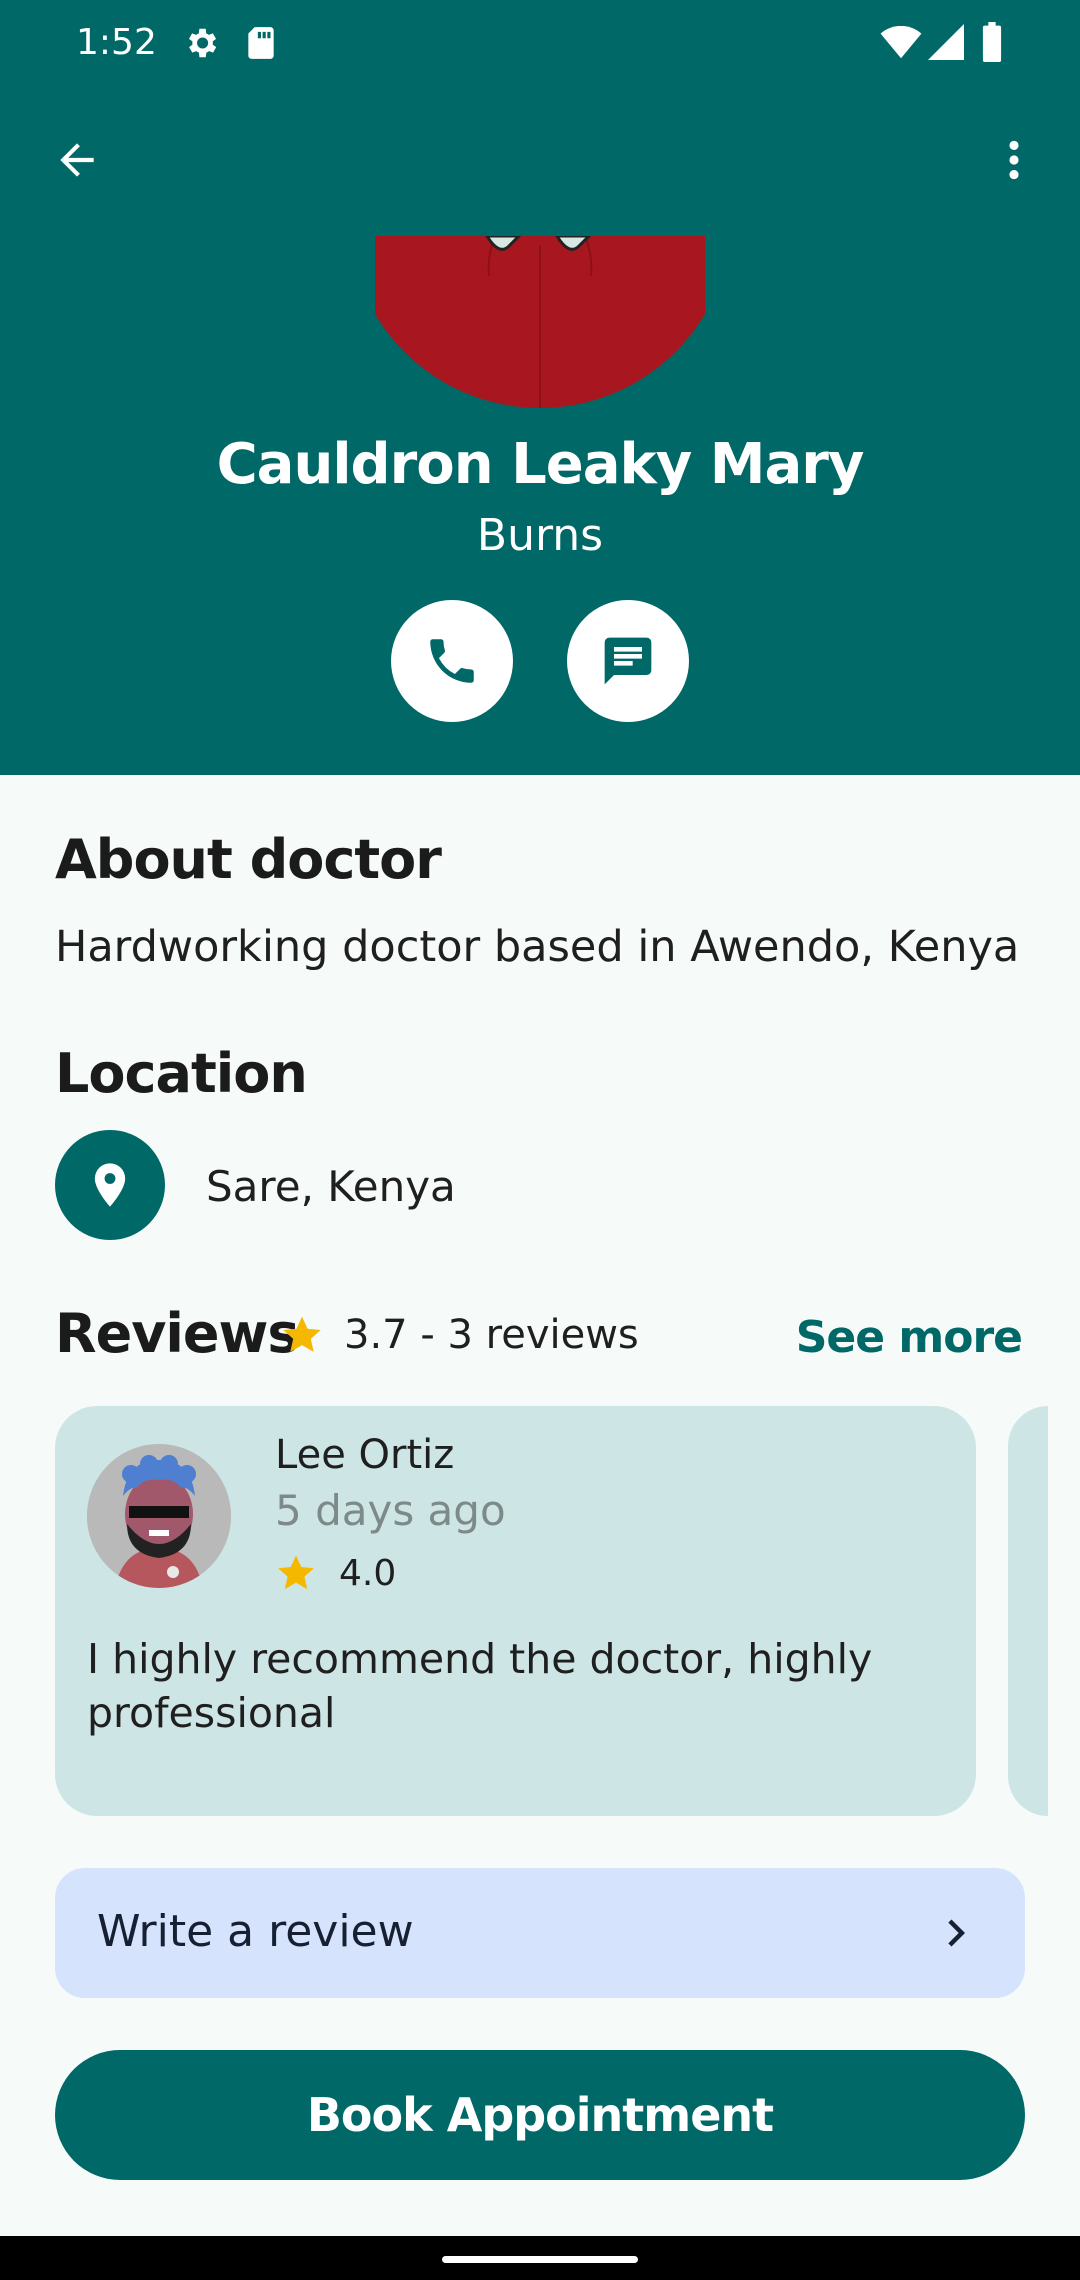 The height and width of the screenshot is (2280, 1080). I want to click on rating-summary-text: 3.7 - 3 reviews, so click(491, 1335).